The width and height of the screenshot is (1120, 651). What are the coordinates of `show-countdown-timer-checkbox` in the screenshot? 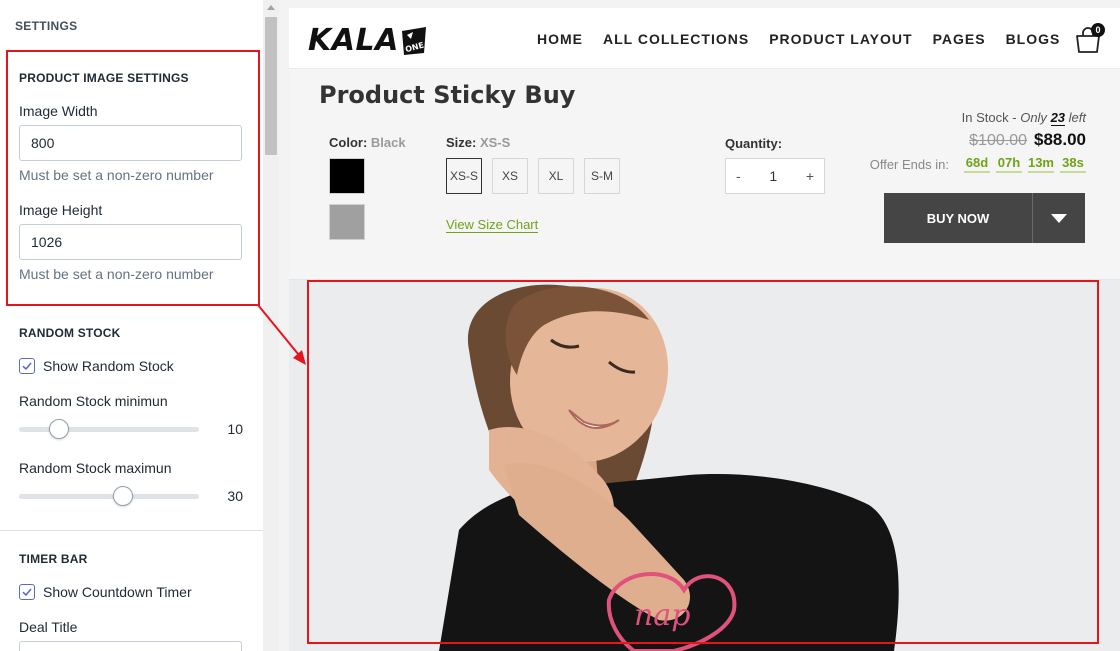 It's located at (27, 592).